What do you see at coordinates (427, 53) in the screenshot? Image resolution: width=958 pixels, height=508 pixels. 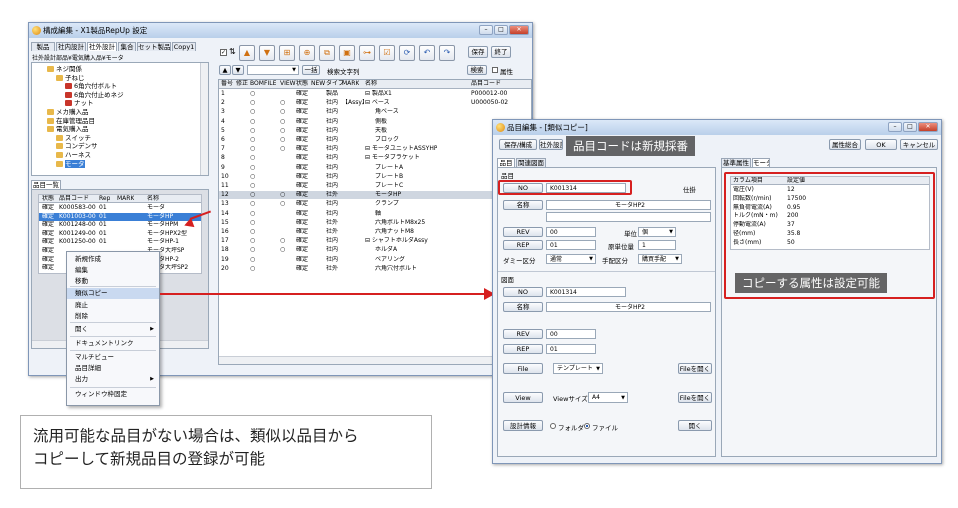 I see `undo-icon: ↶` at bounding box center [427, 53].